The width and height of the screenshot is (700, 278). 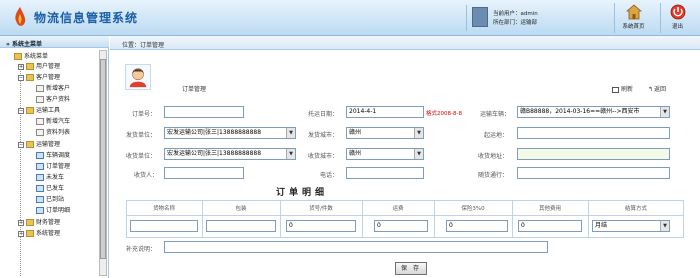 I want to click on col-freight: 运费, so click(x=398, y=209).